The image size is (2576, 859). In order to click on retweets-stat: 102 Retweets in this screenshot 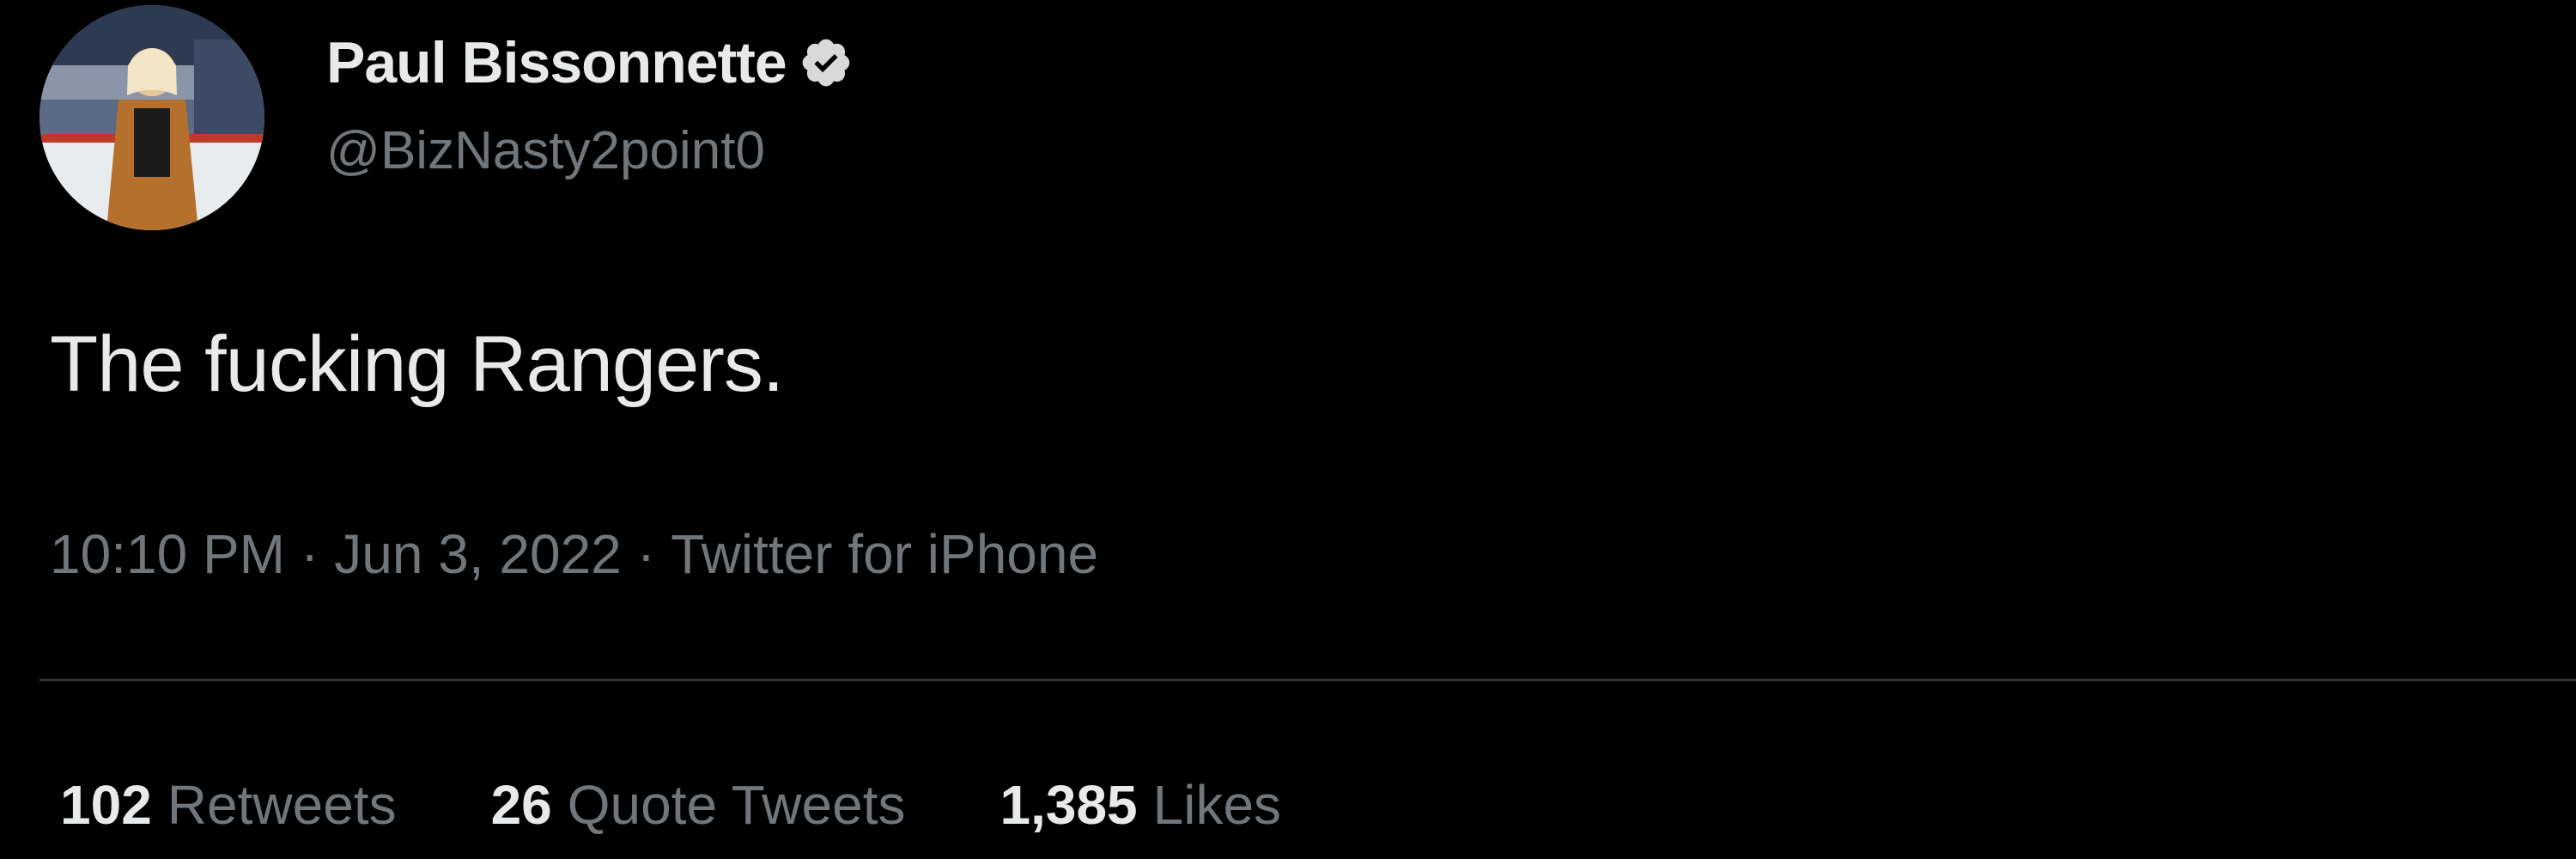, I will do `click(229, 805)`.